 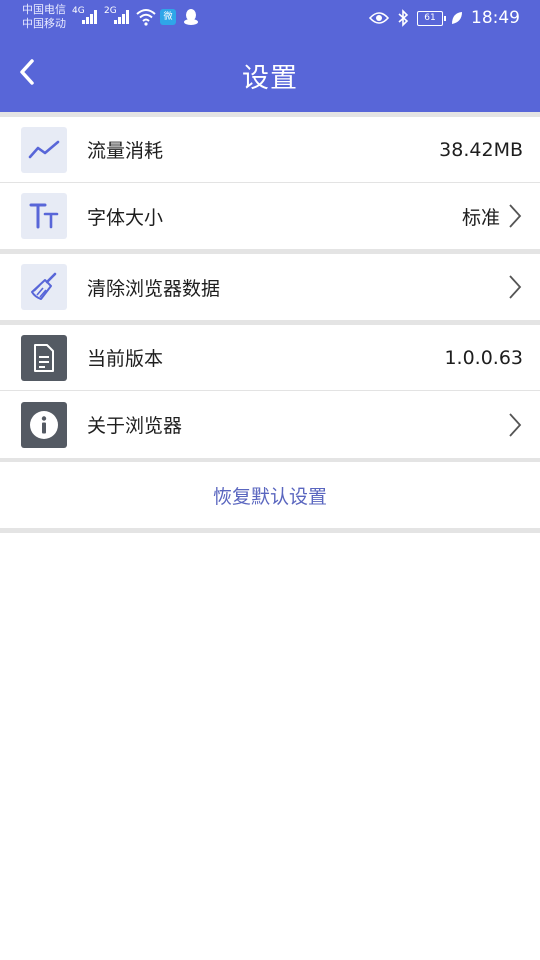 I want to click on wifi-icon, so click(x=146, y=17).